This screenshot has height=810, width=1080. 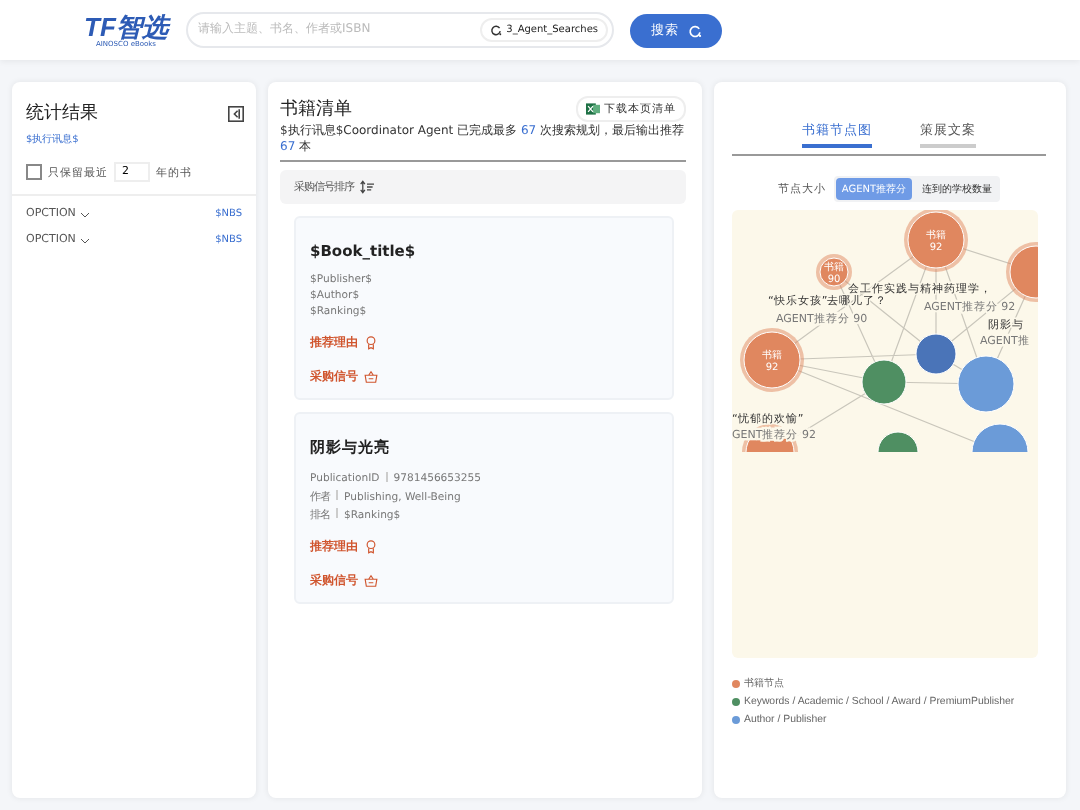 What do you see at coordinates (236, 113) in the screenshot?
I see `collapse-icon` at bounding box center [236, 113].